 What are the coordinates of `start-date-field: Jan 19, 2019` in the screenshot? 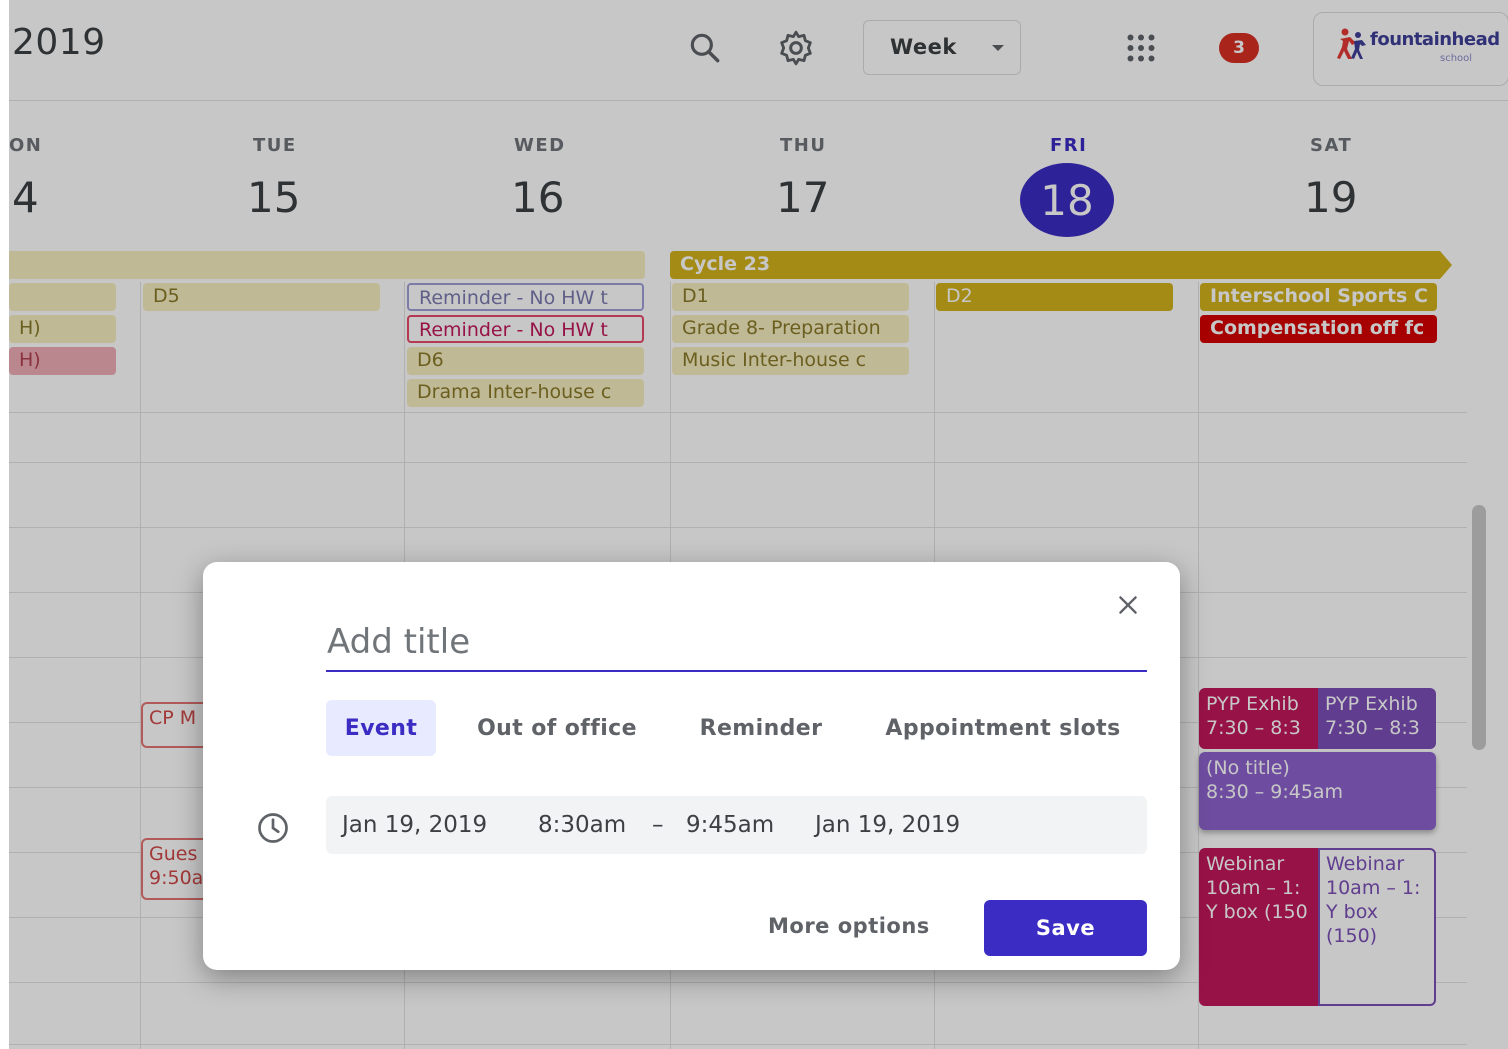 It's located at (414, 825).